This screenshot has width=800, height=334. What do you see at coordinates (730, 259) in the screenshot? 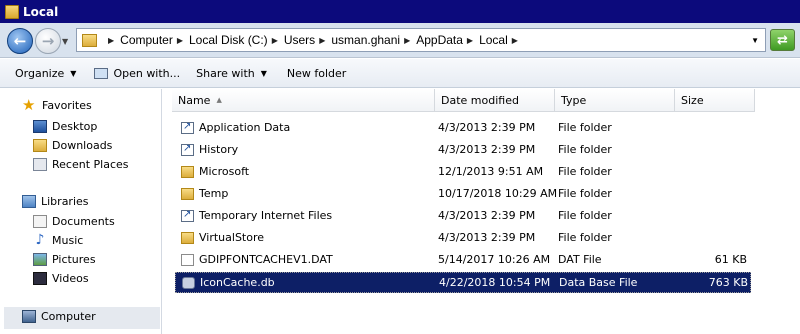
I see `file-size: 61 KB` at bounding box center [730, 259].